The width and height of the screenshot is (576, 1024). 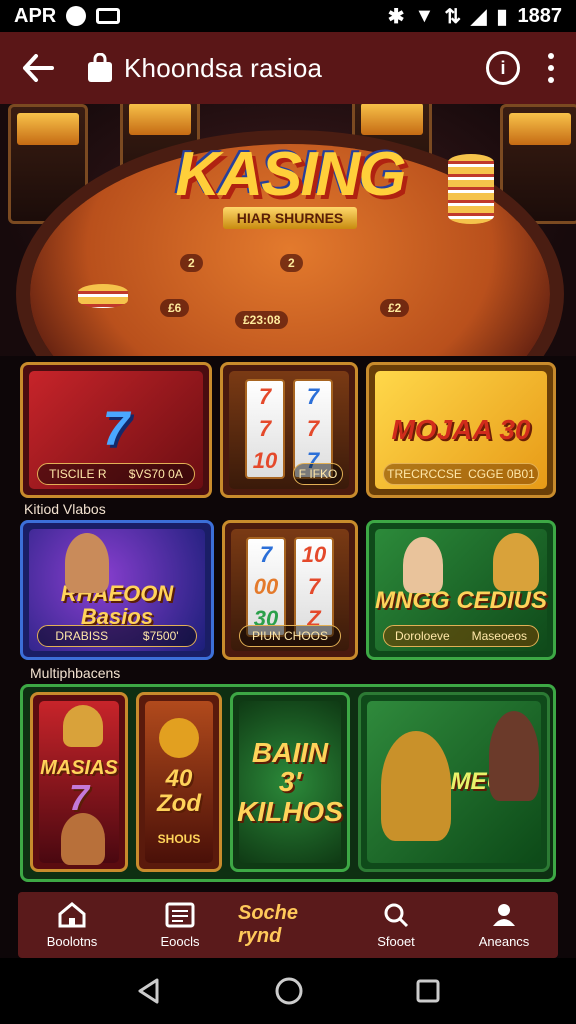 What do you see at coordinates (290, 587) in the screenshot?
I see `slot-reels: 7 00 30 10 7 Z` at bounding box center [290, 587].